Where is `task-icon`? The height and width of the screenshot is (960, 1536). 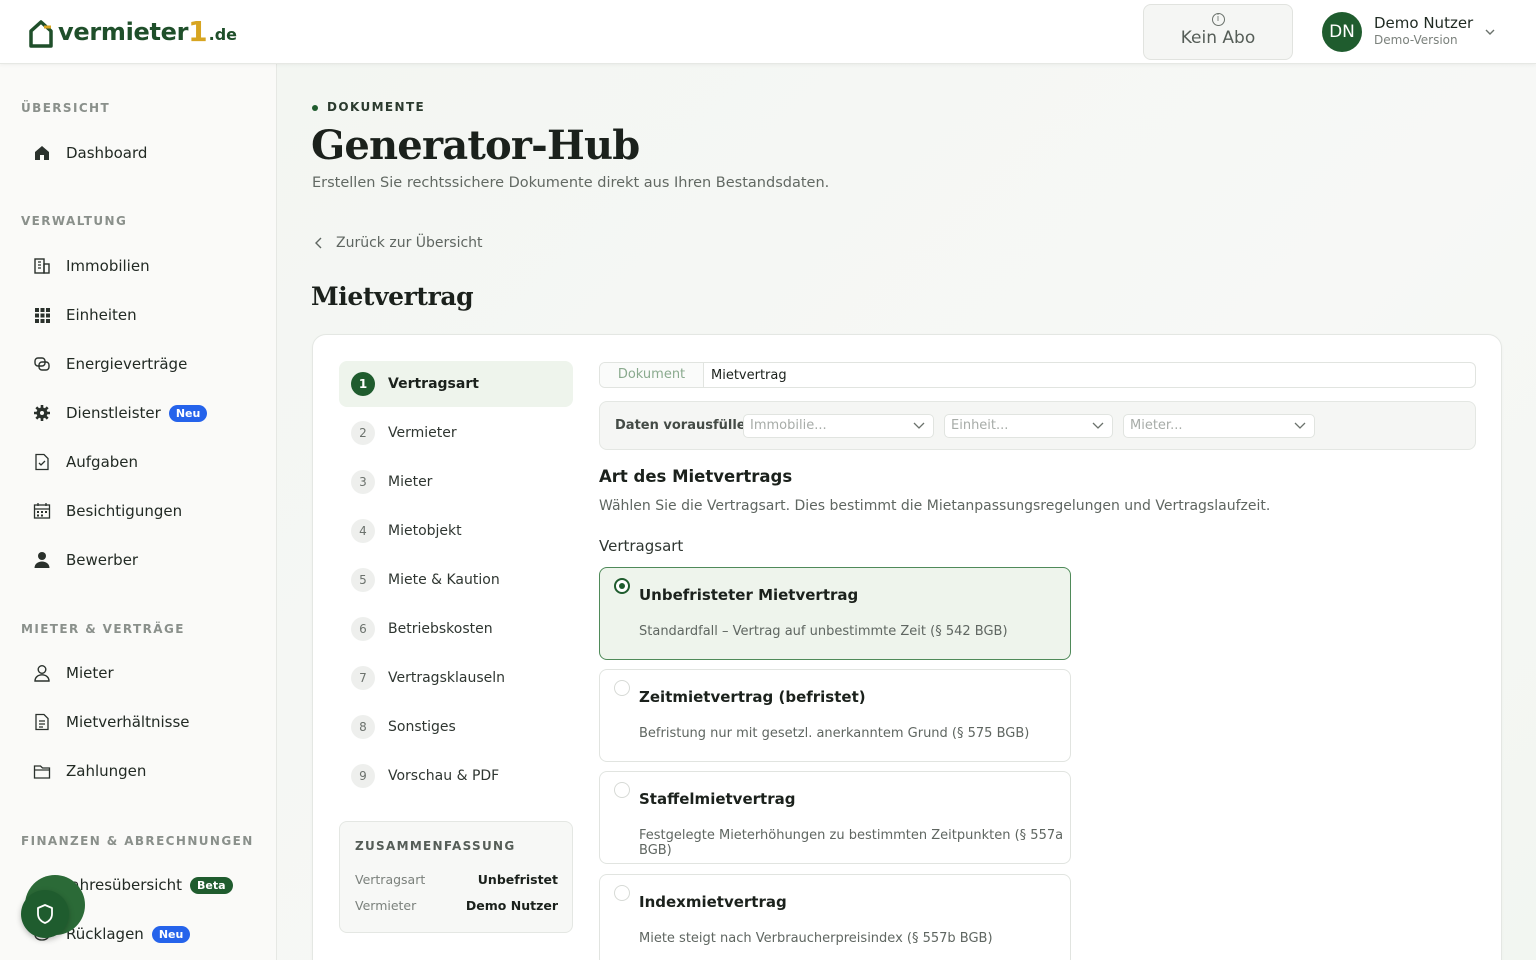 task-icon is located at coordinates (42, 462).